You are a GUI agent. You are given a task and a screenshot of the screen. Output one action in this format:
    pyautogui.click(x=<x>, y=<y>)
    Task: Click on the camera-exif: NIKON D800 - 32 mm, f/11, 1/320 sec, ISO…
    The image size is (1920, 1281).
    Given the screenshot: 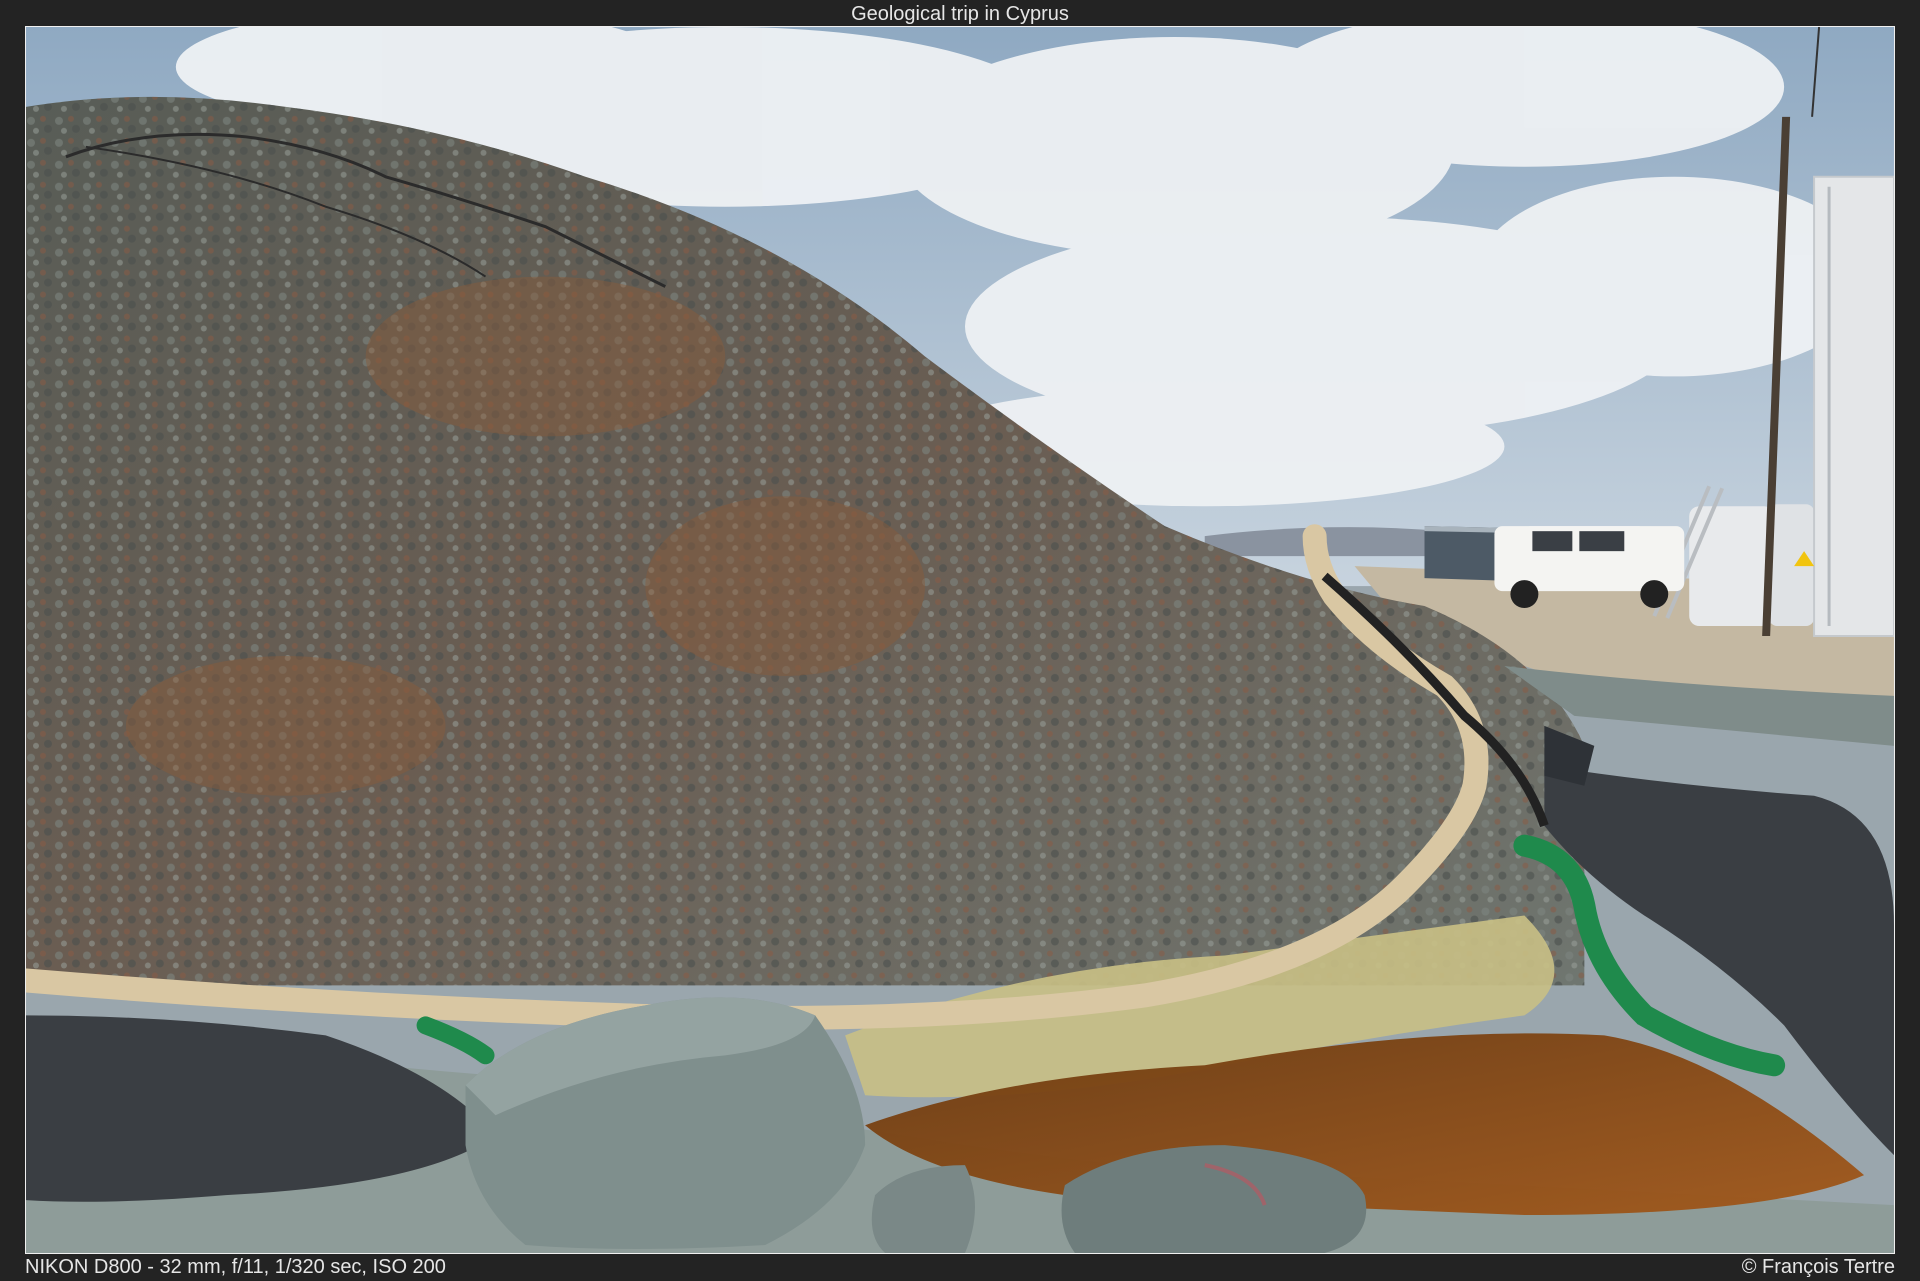 What is the action you would take?
    pyautogui.click(x=235, y=1267)
    